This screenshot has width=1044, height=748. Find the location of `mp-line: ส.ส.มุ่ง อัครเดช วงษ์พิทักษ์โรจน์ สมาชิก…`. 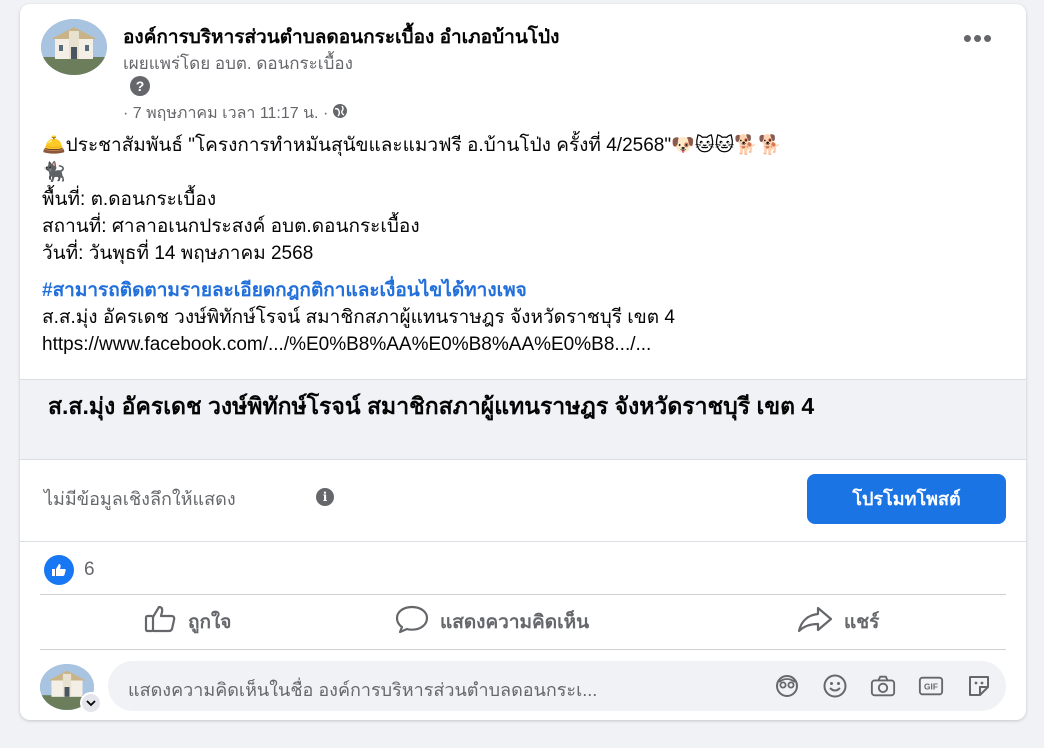

mp-line: ส.ส.มุ่ง อัครเดช วงษ์พิทักษ์โรจน์ สมาชิก… is located at coordinates (358, 317).